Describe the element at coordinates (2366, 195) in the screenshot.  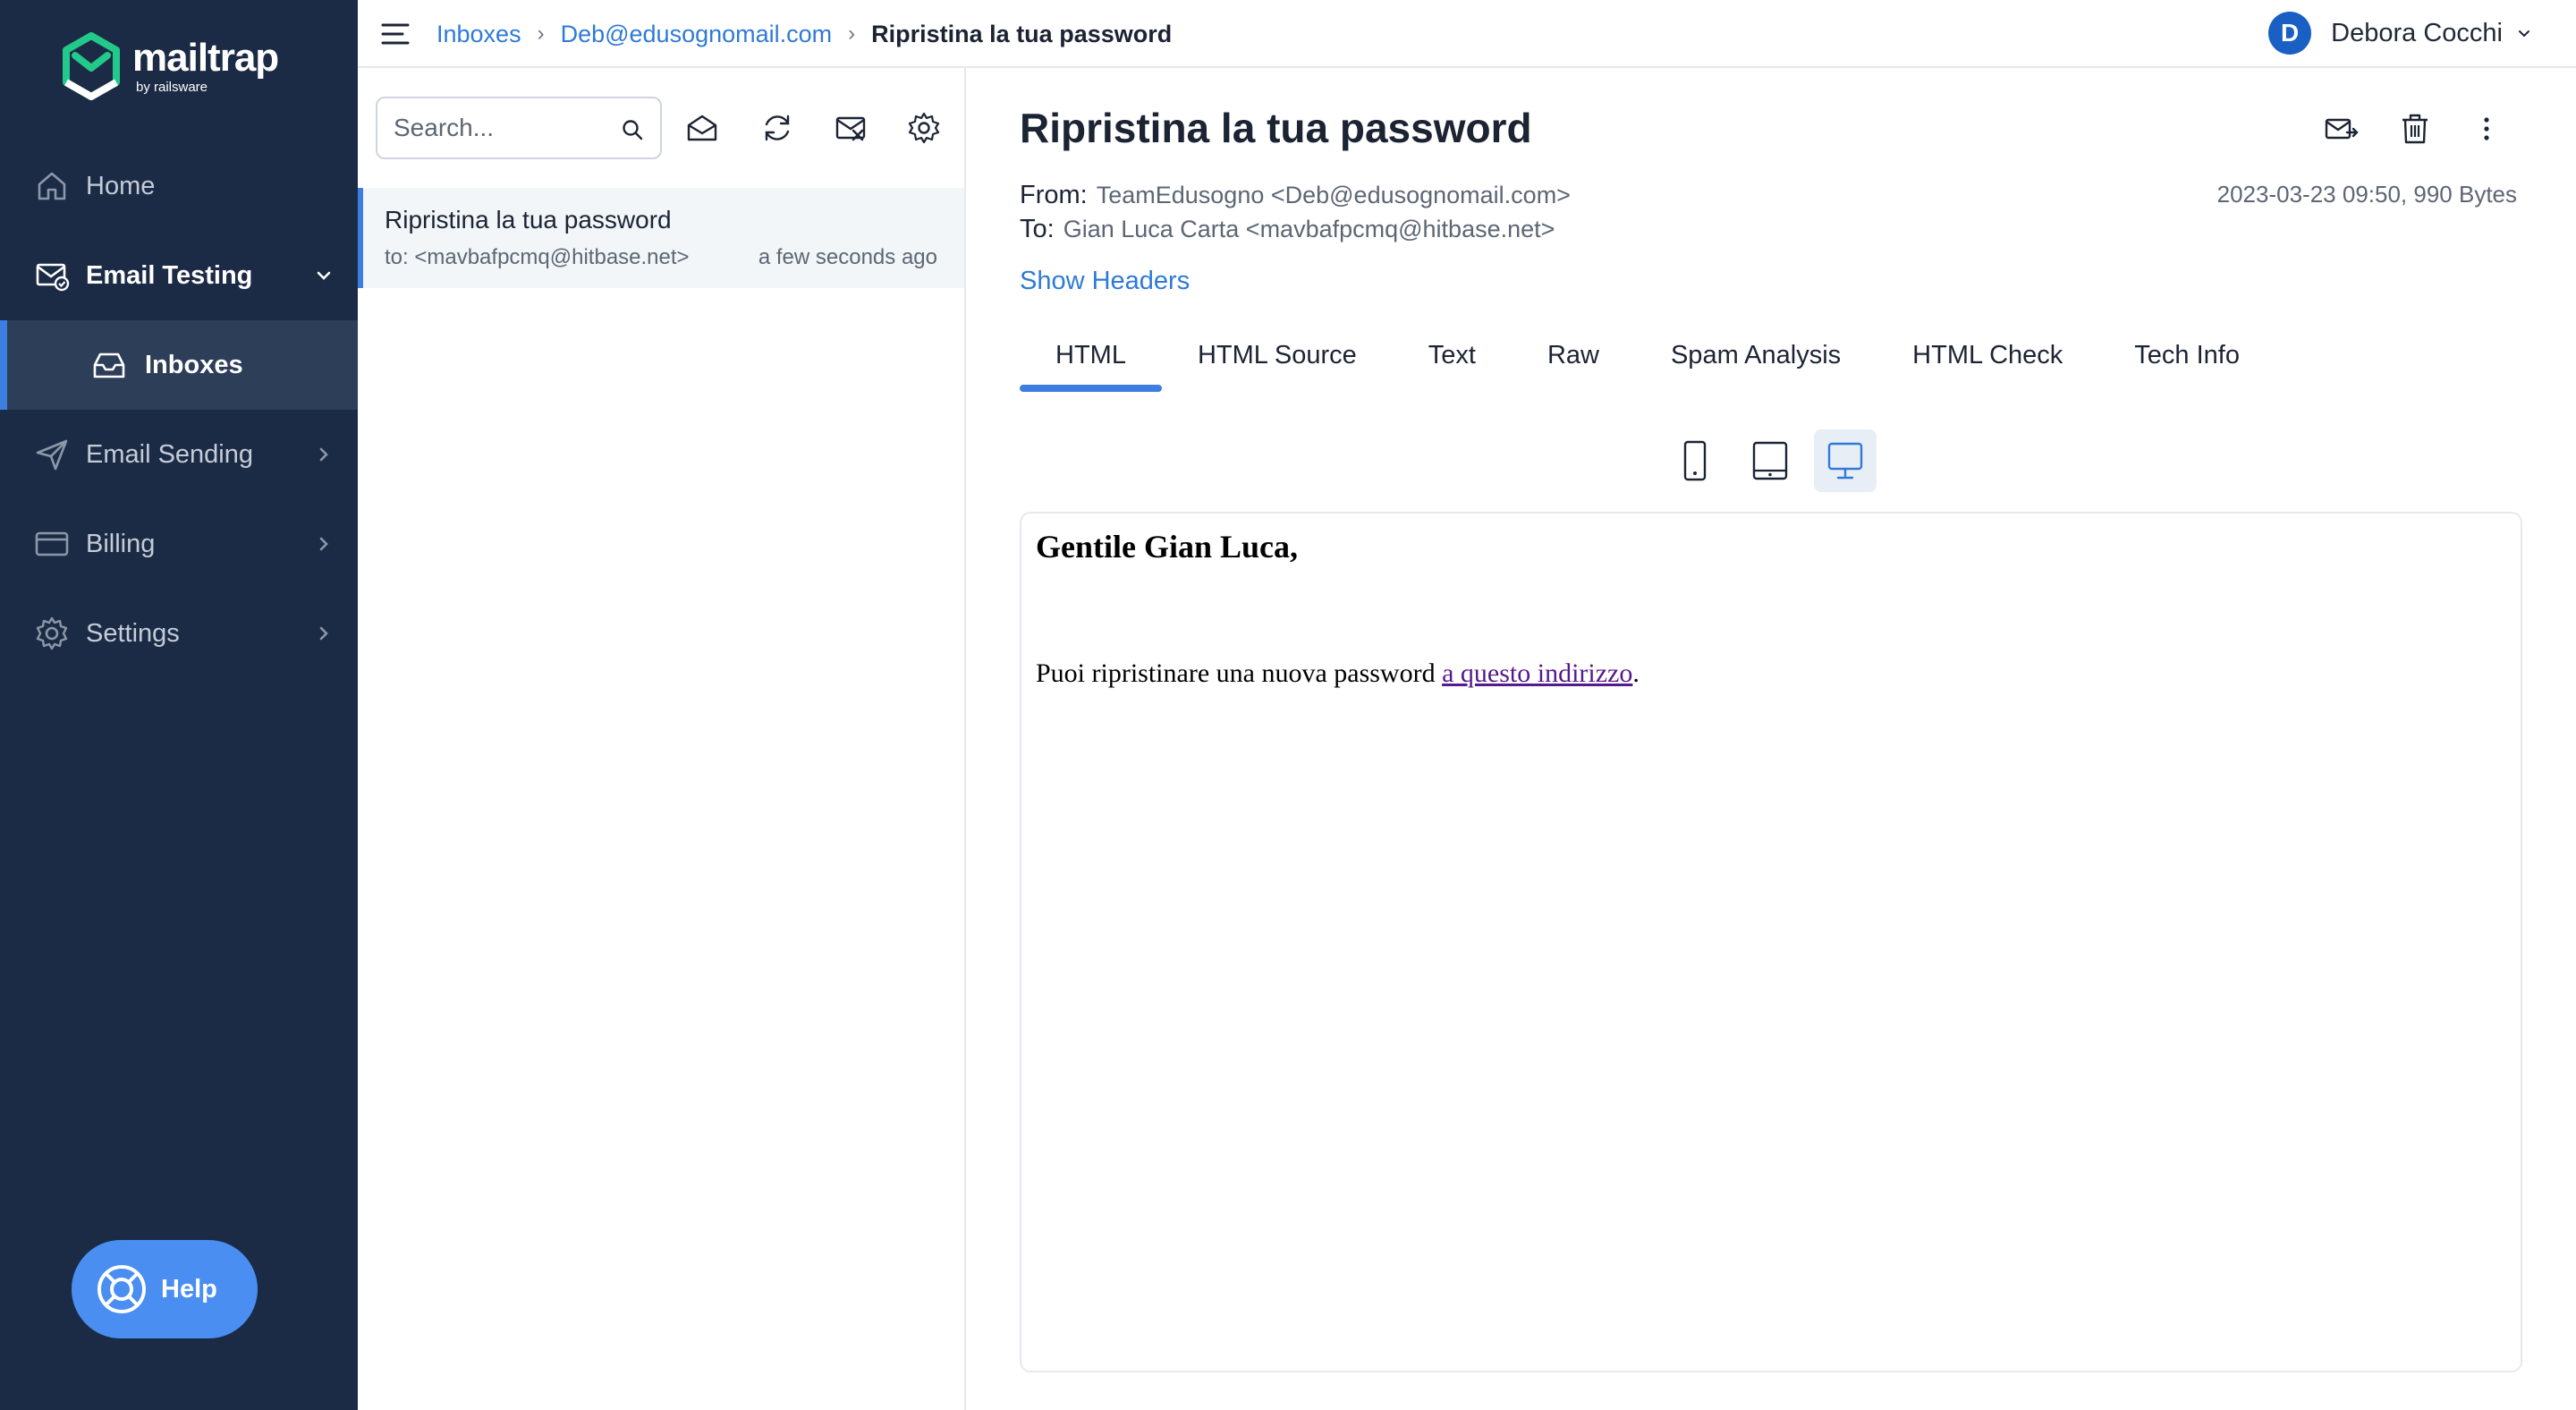
I see `message-meta: 2023-03-23 09:50, 990 Bytes` at that location.